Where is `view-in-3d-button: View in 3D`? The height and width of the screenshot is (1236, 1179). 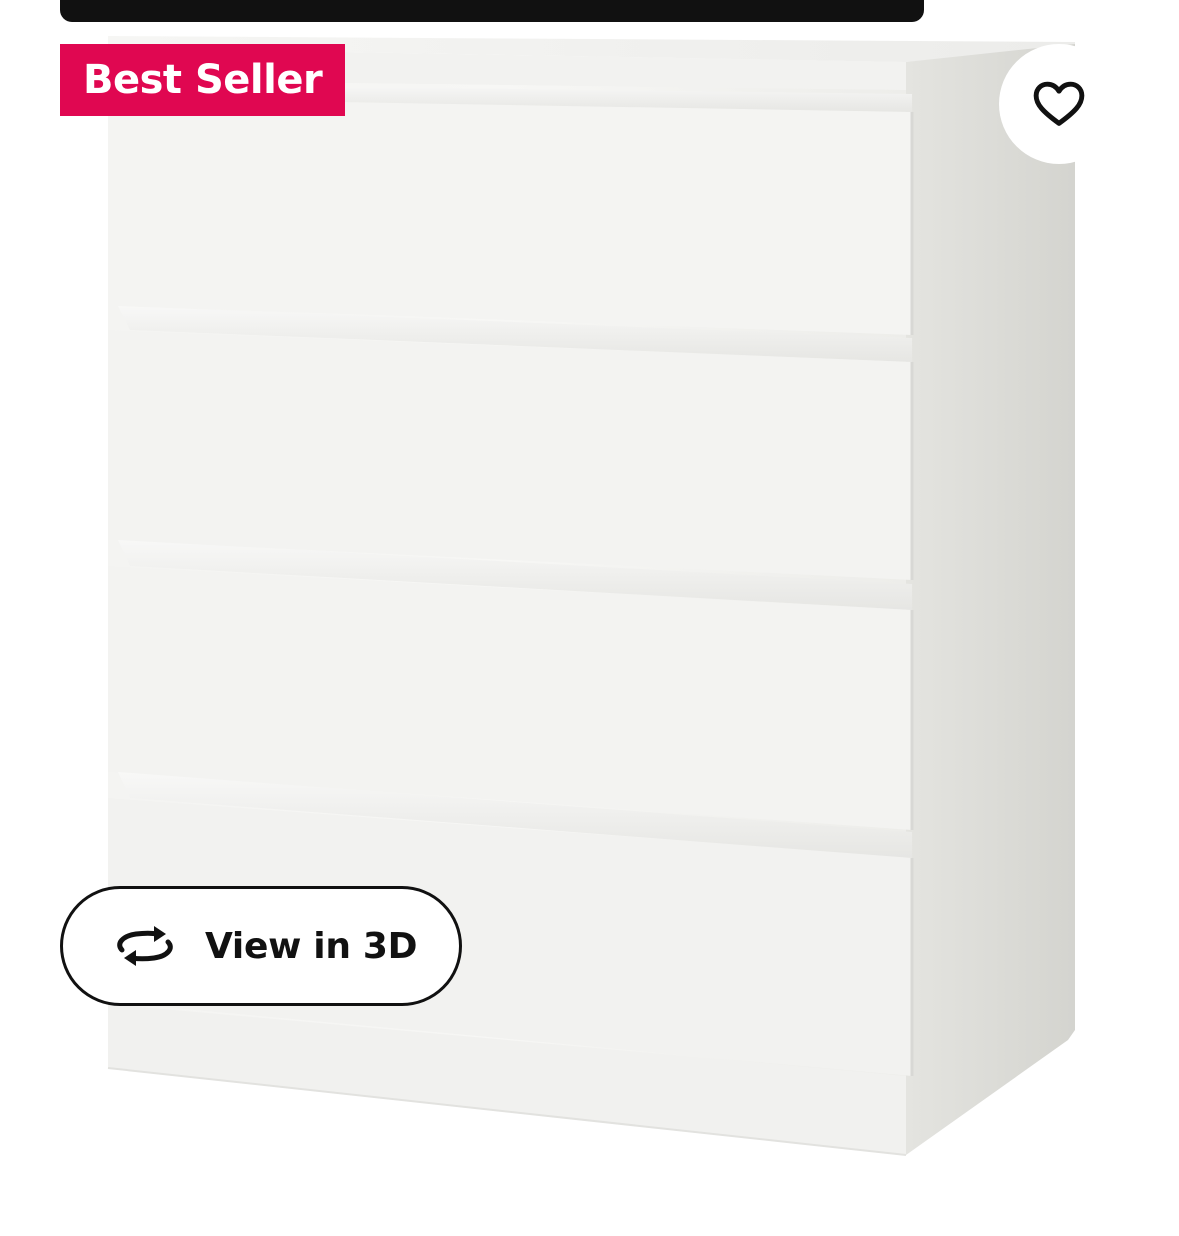
view-in-3d-button: View in 3D is located at coordinates (261, 946).